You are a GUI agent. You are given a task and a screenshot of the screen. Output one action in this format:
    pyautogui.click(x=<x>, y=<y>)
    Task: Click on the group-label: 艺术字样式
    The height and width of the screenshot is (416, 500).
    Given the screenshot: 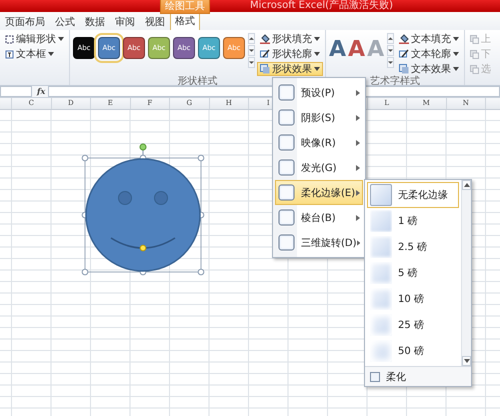 What is the action you would take?
    pyautogui.click(x=395, y=80)
    